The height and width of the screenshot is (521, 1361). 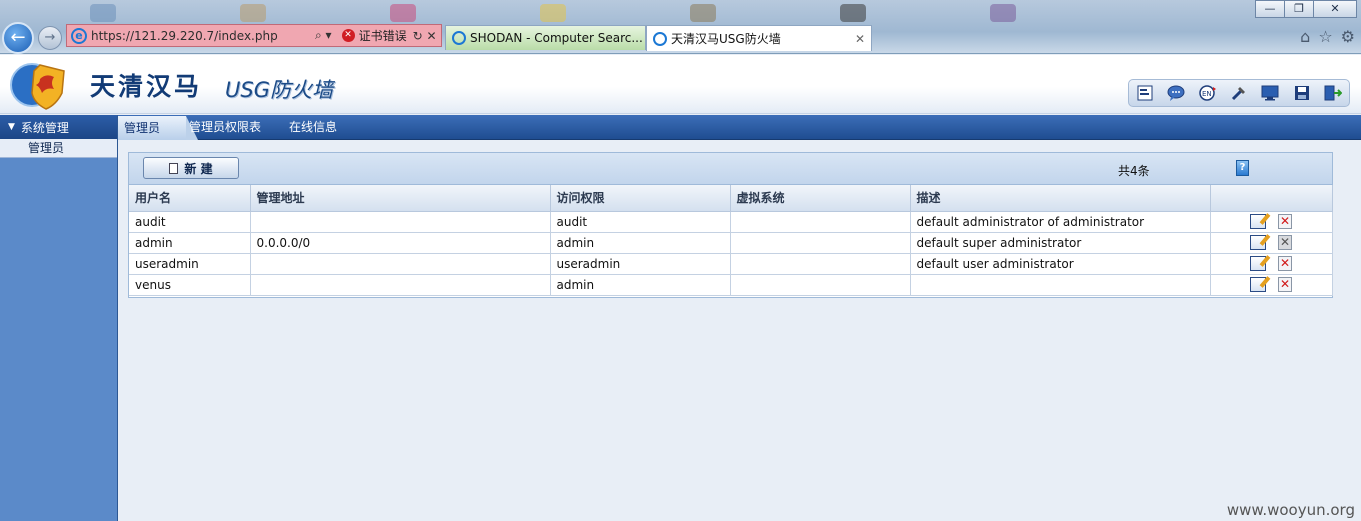 I want to click on sidebar-section-system: ▼ 系统管理, so click(x=58, y=127).